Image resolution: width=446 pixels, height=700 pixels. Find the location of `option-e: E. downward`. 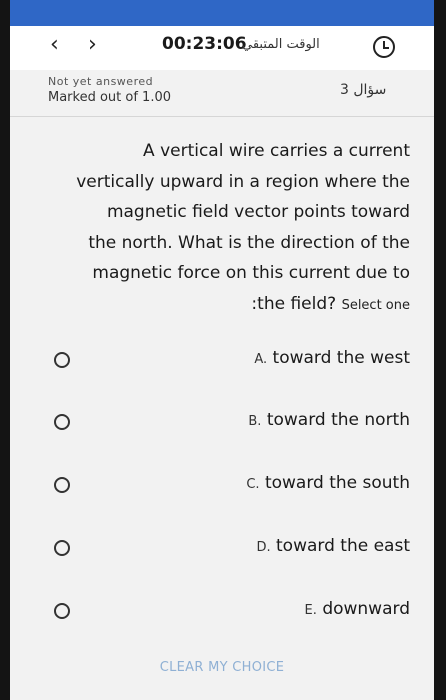

option-e: E. downward is located at coordinates (222, 611).